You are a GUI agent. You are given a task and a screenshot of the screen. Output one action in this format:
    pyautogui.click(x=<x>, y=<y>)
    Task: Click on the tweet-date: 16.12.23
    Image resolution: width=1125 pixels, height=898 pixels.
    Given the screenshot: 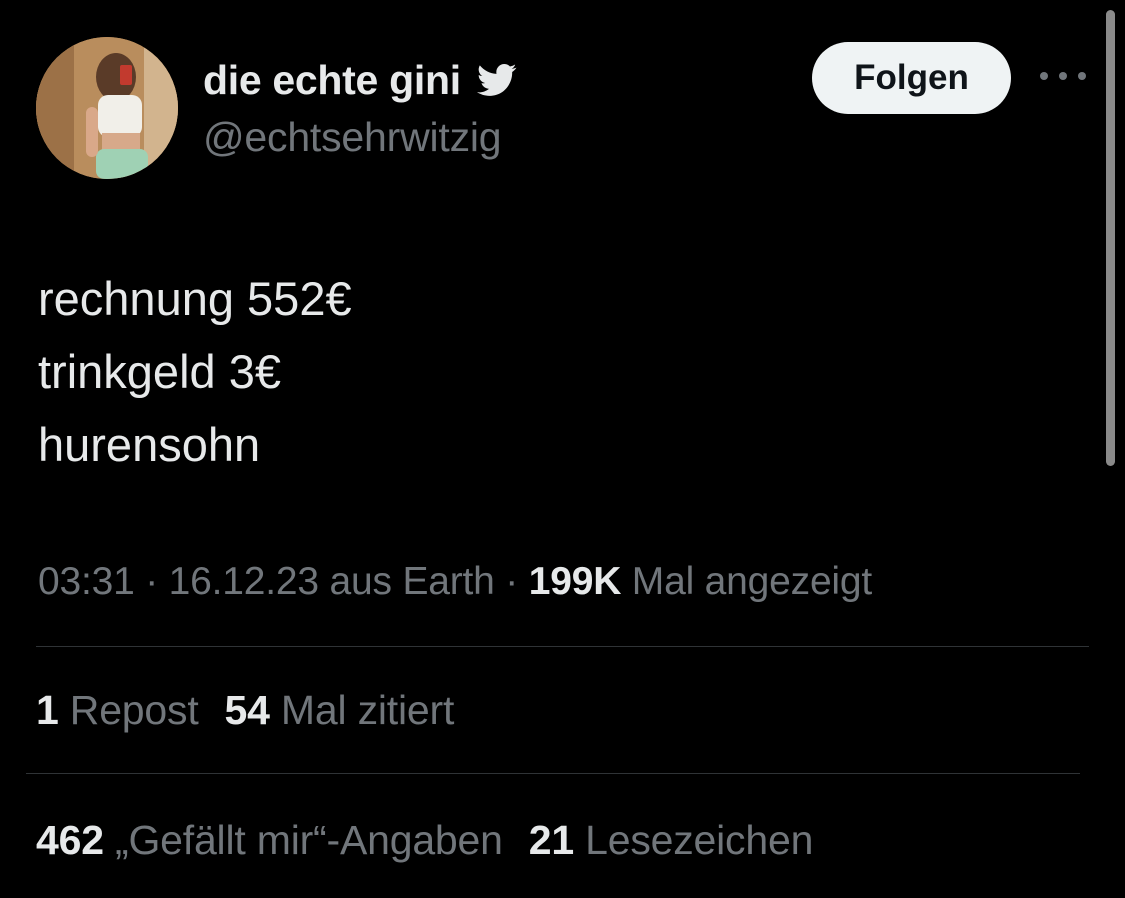 What is the action you would take?
    pyautogui.click(x=244, y=581)
    